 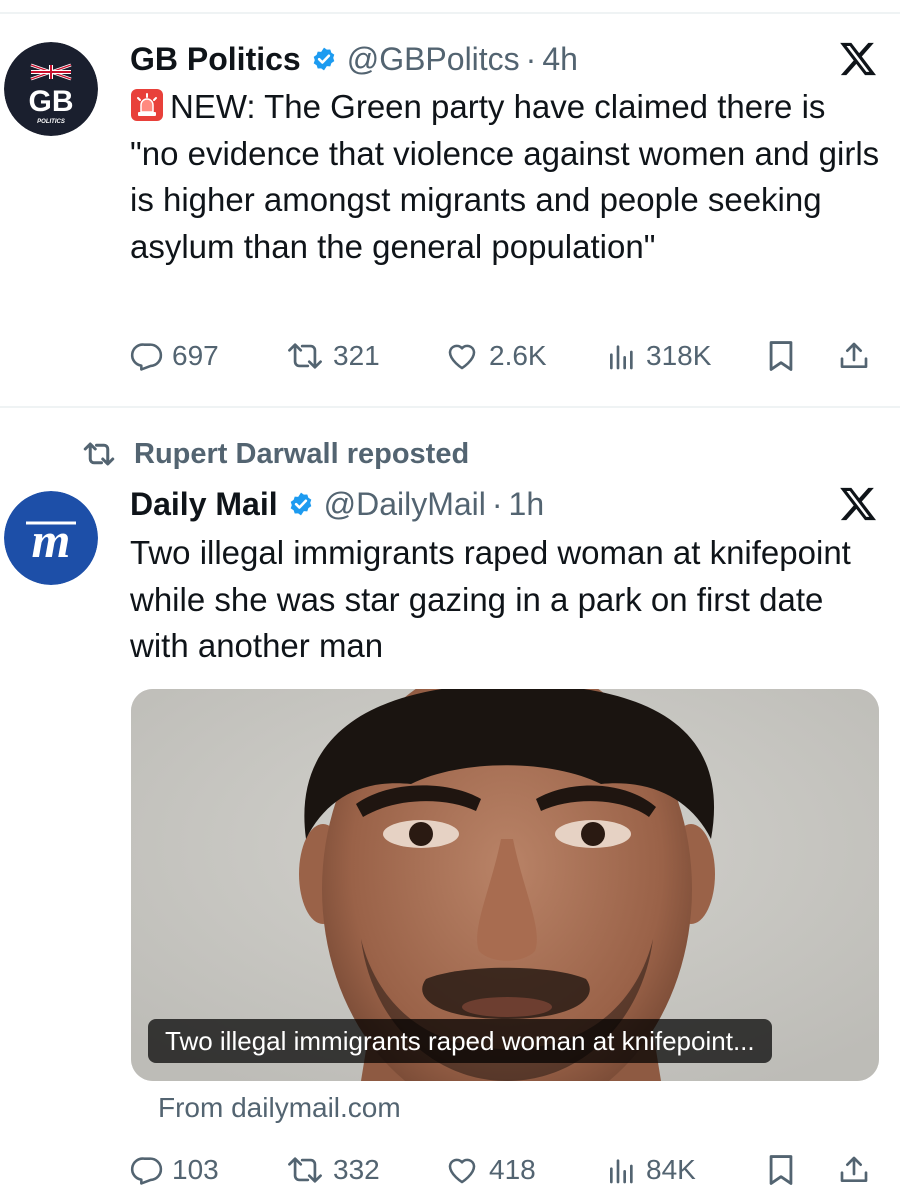 I want to click on gb-avatar-subtext: POLITICS, so click(x=51, y=122).